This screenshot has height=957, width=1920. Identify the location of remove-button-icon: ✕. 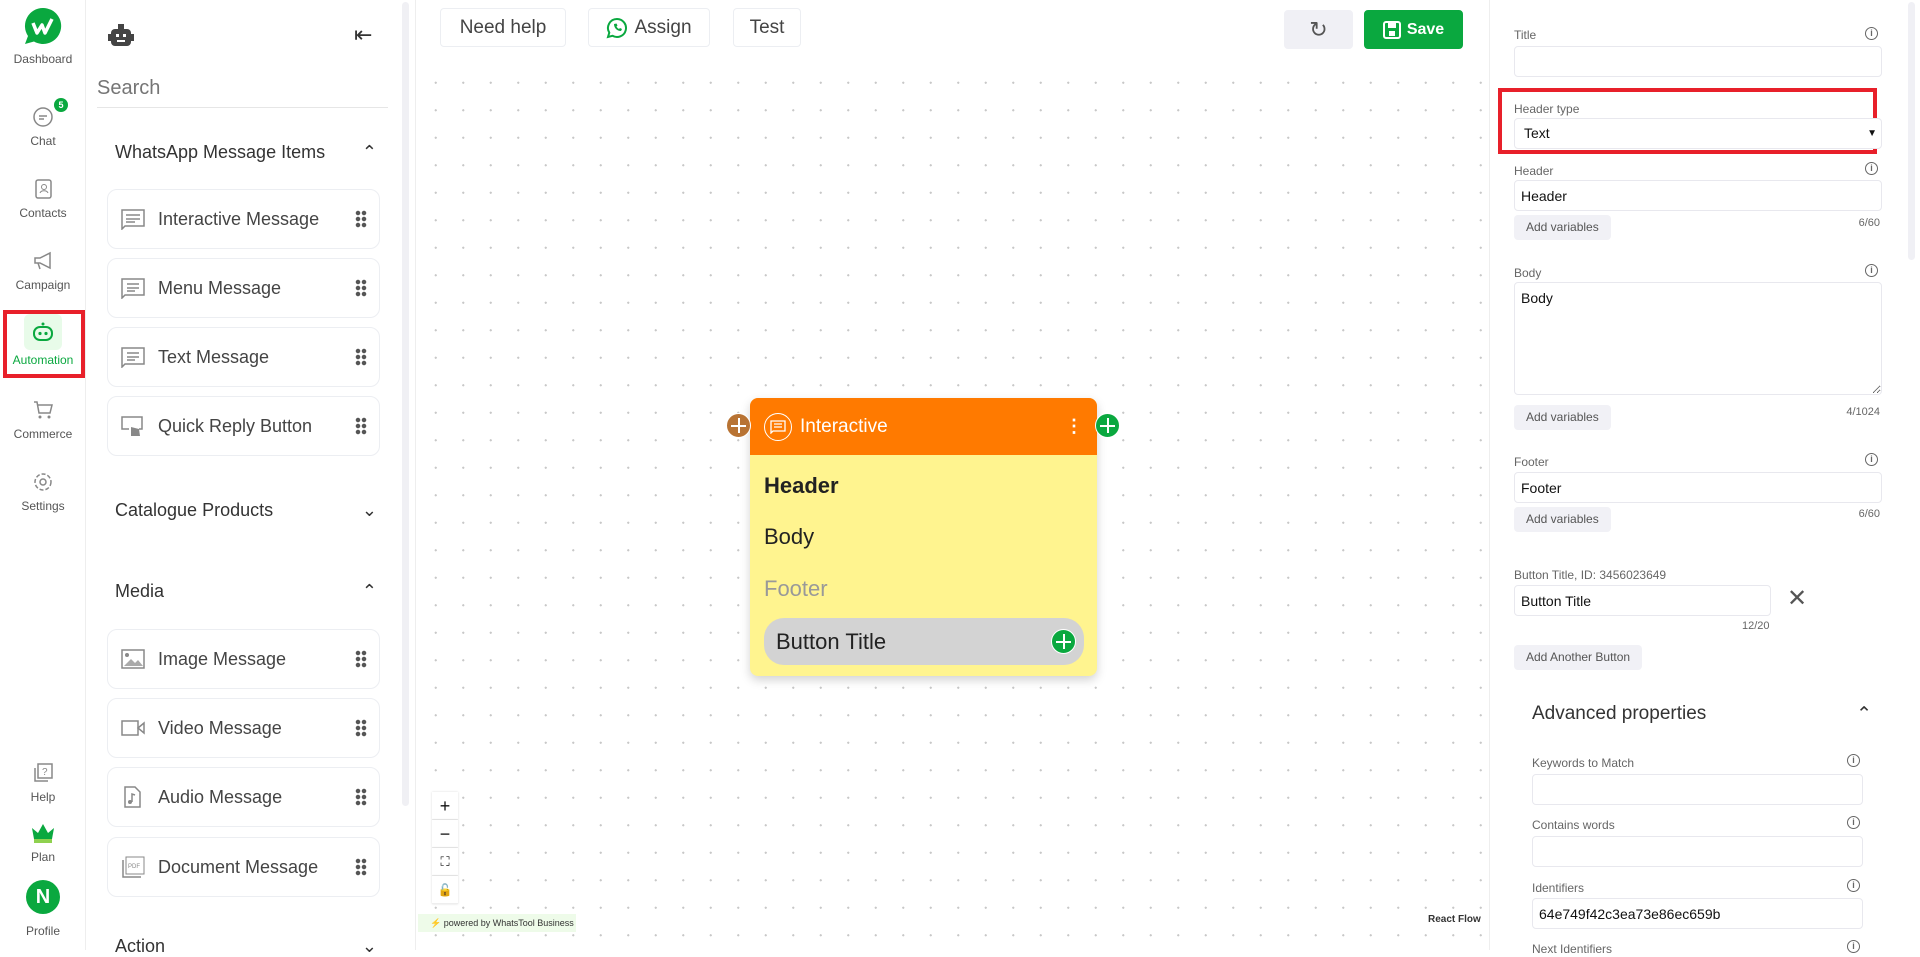
(1797, 598).